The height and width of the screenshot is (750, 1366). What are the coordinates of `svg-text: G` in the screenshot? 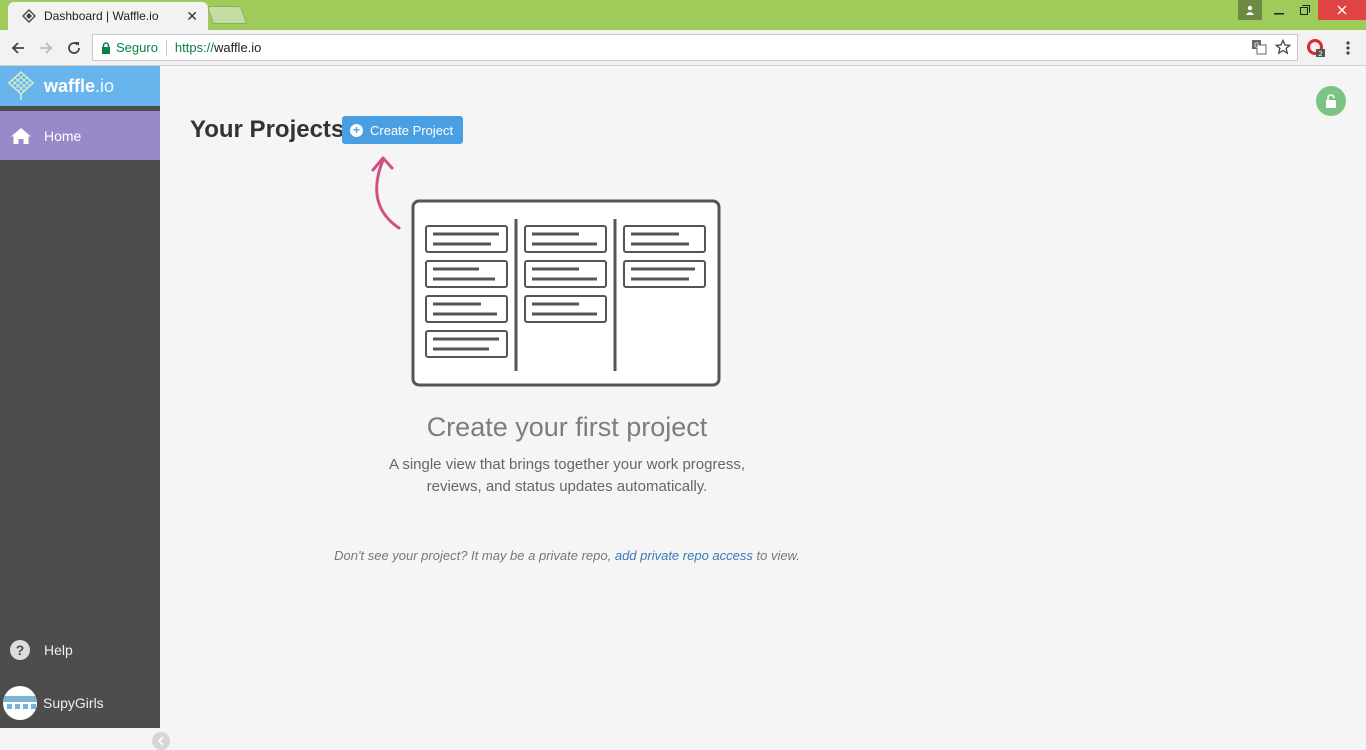 It's located at (1256, 46).